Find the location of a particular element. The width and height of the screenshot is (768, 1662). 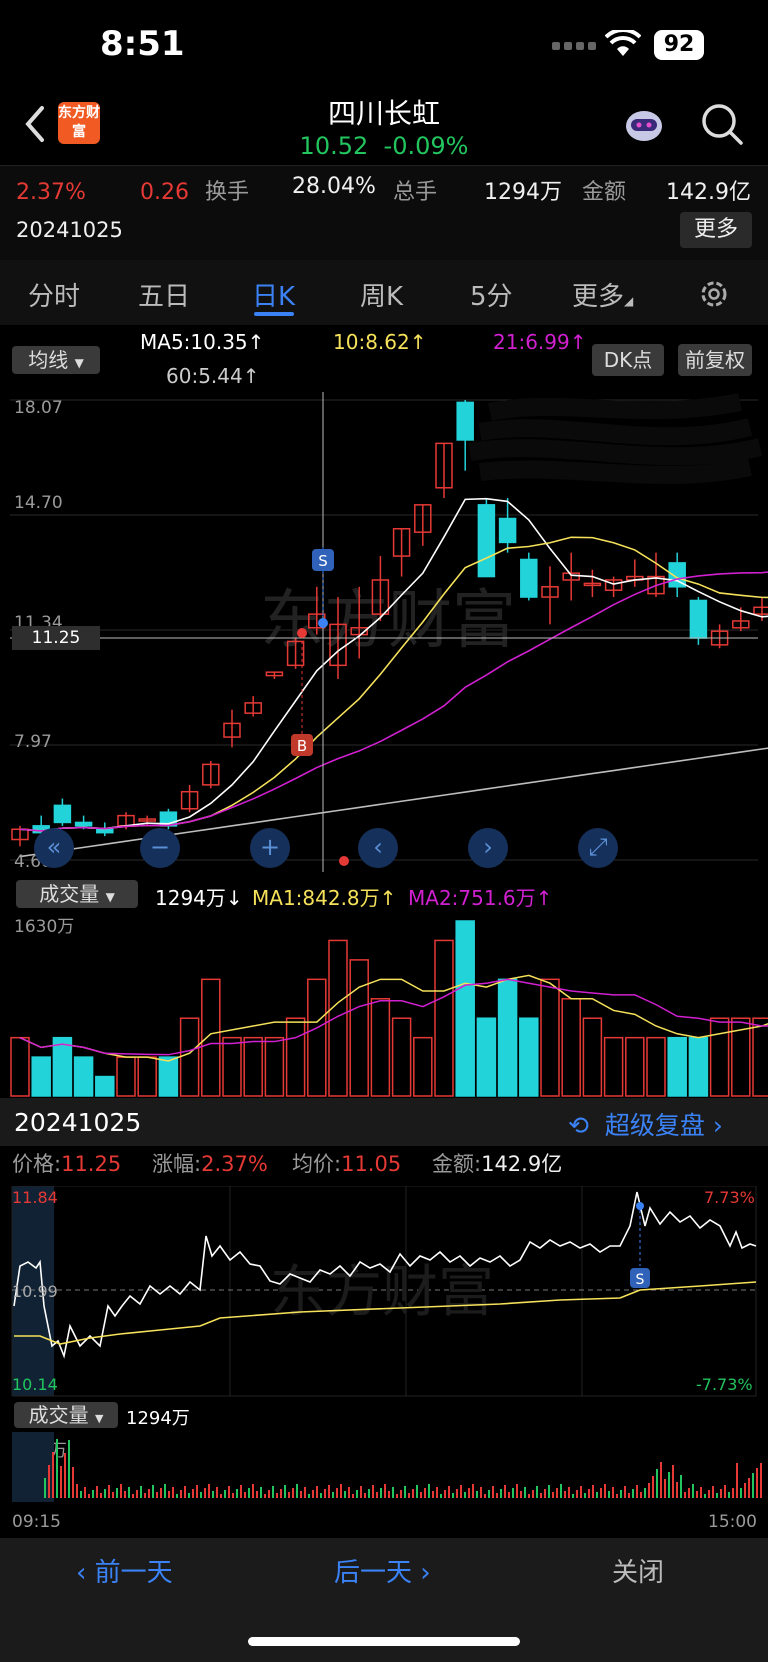

intraday-volume-select: 成交量 ▼ is located at coordinates (66, 1415).